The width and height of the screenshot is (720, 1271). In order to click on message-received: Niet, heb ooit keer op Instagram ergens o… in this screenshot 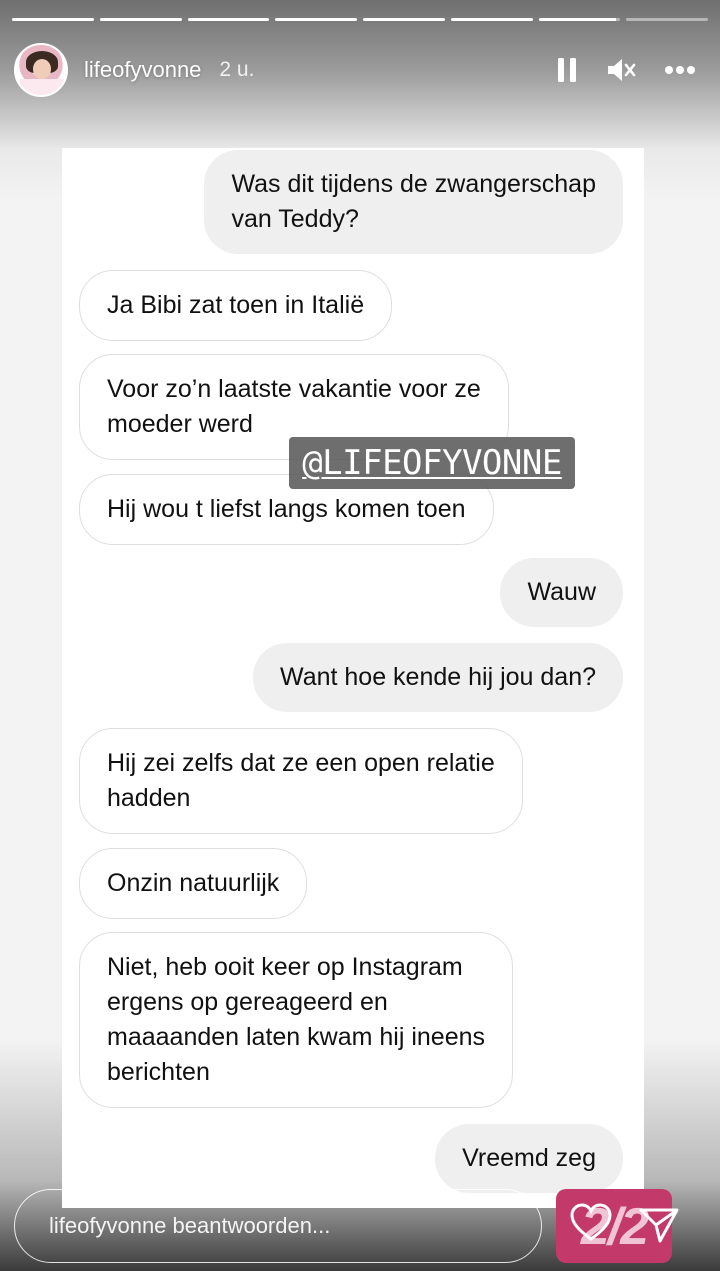, I will do `click(296, 1020)`.